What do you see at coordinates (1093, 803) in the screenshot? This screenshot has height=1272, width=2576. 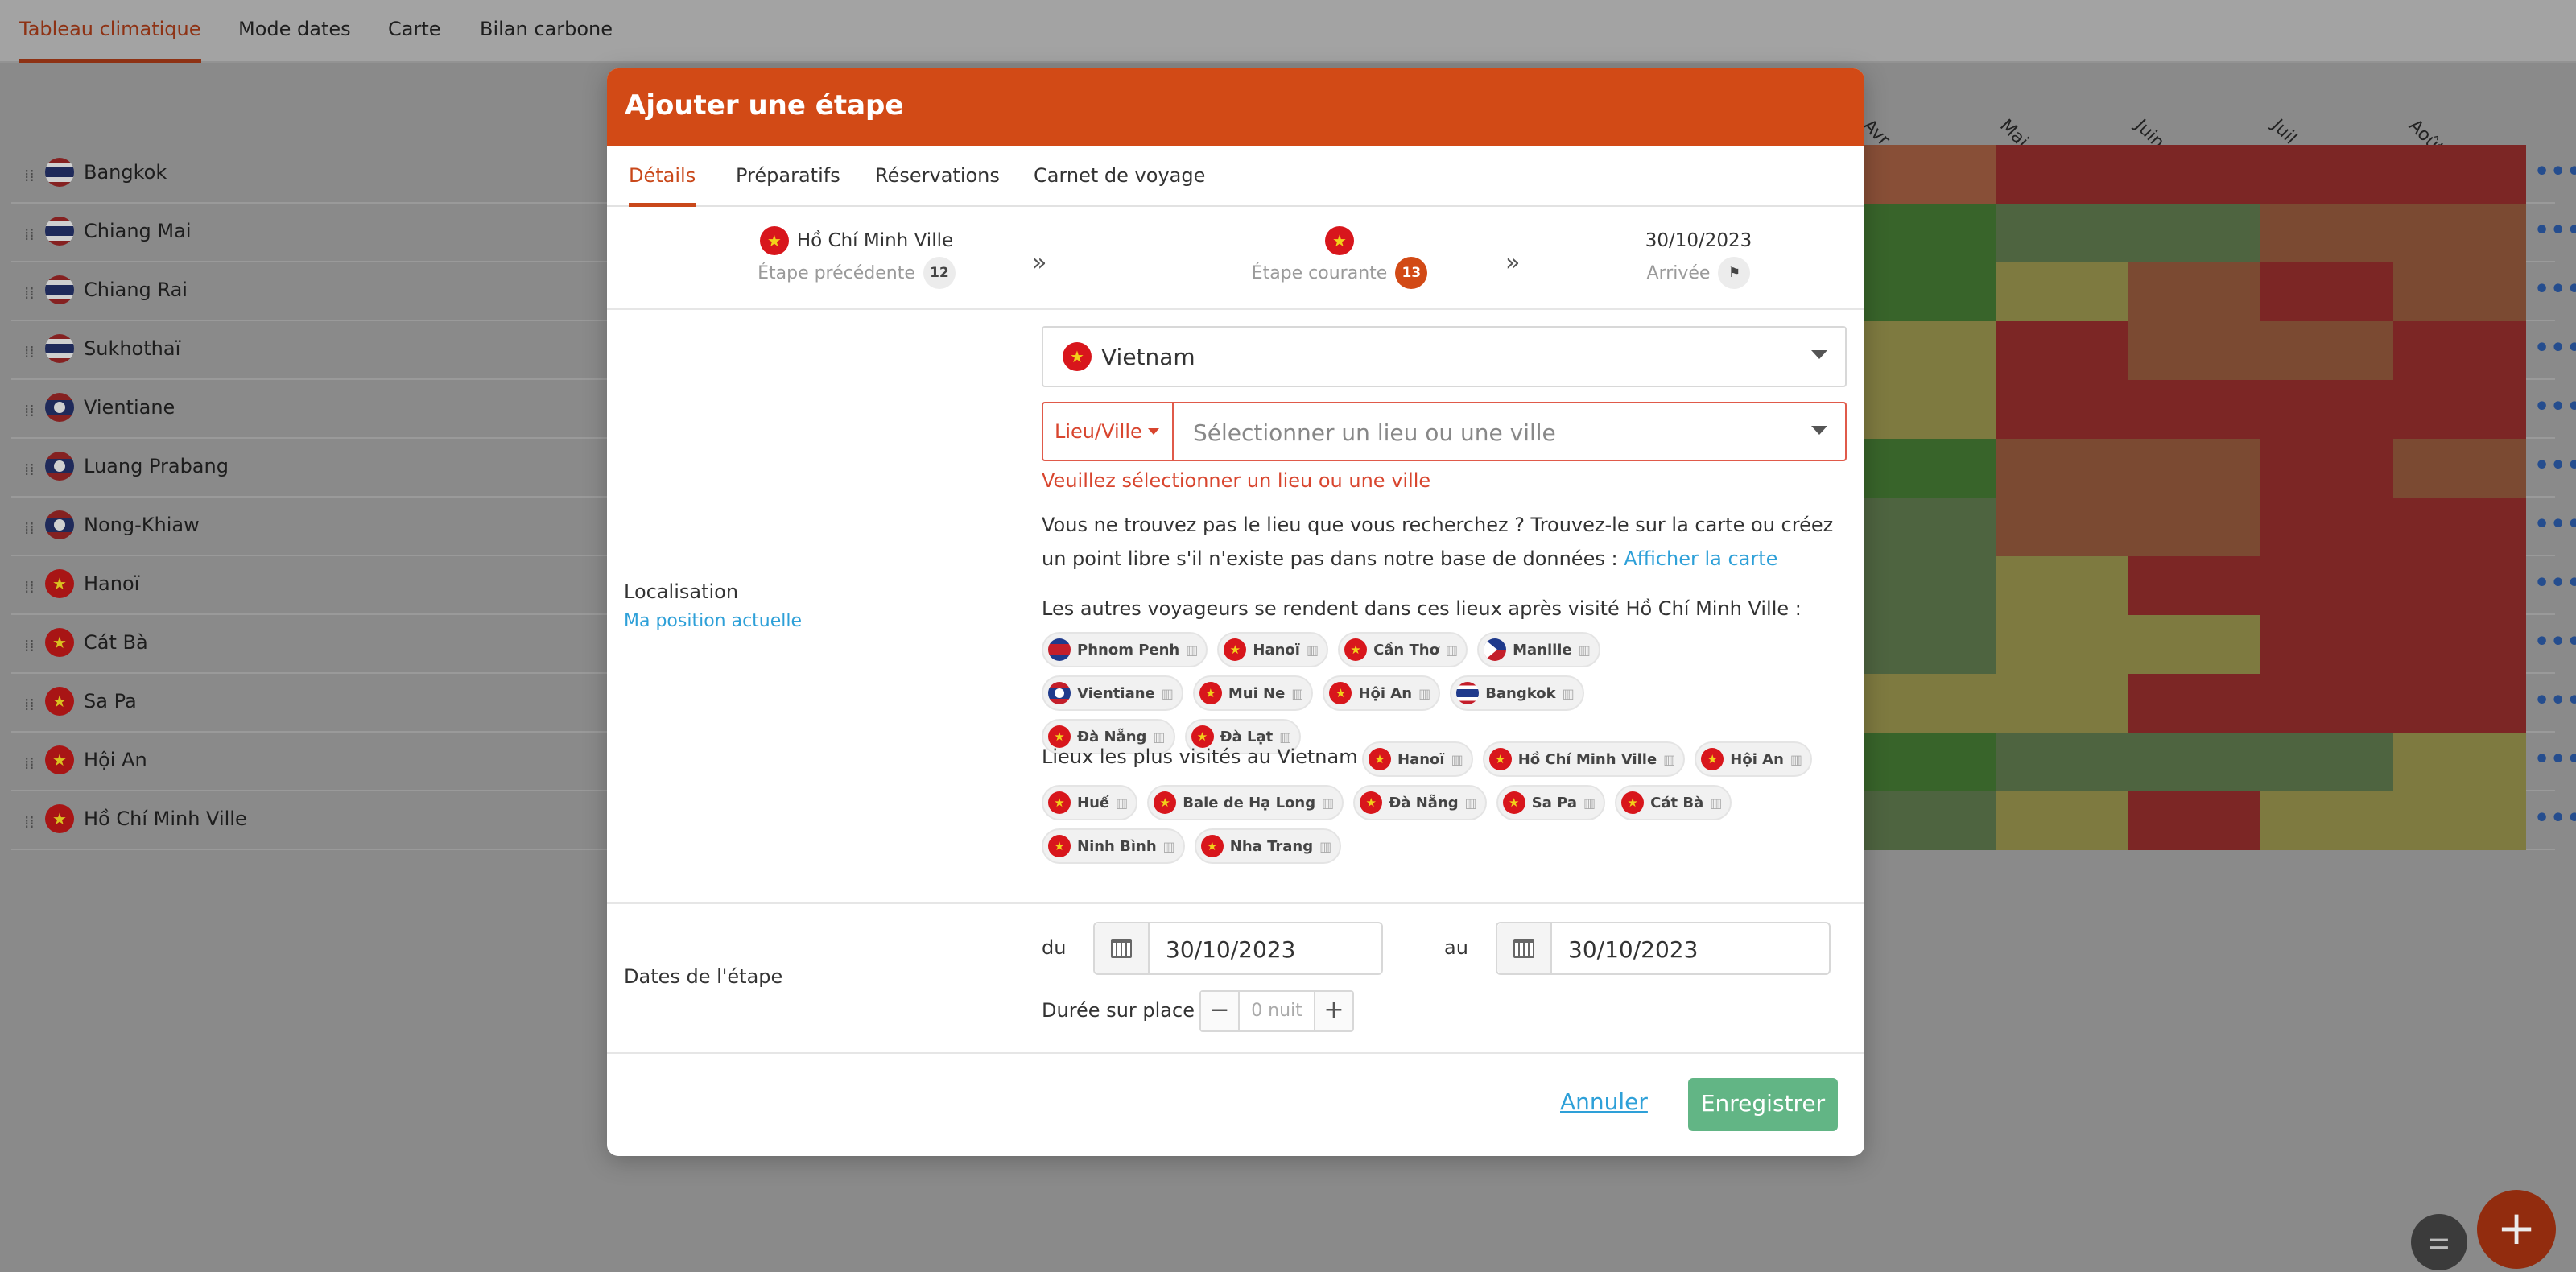 I see `place-chip-label: Huế` at bounding box center [1093, 803].